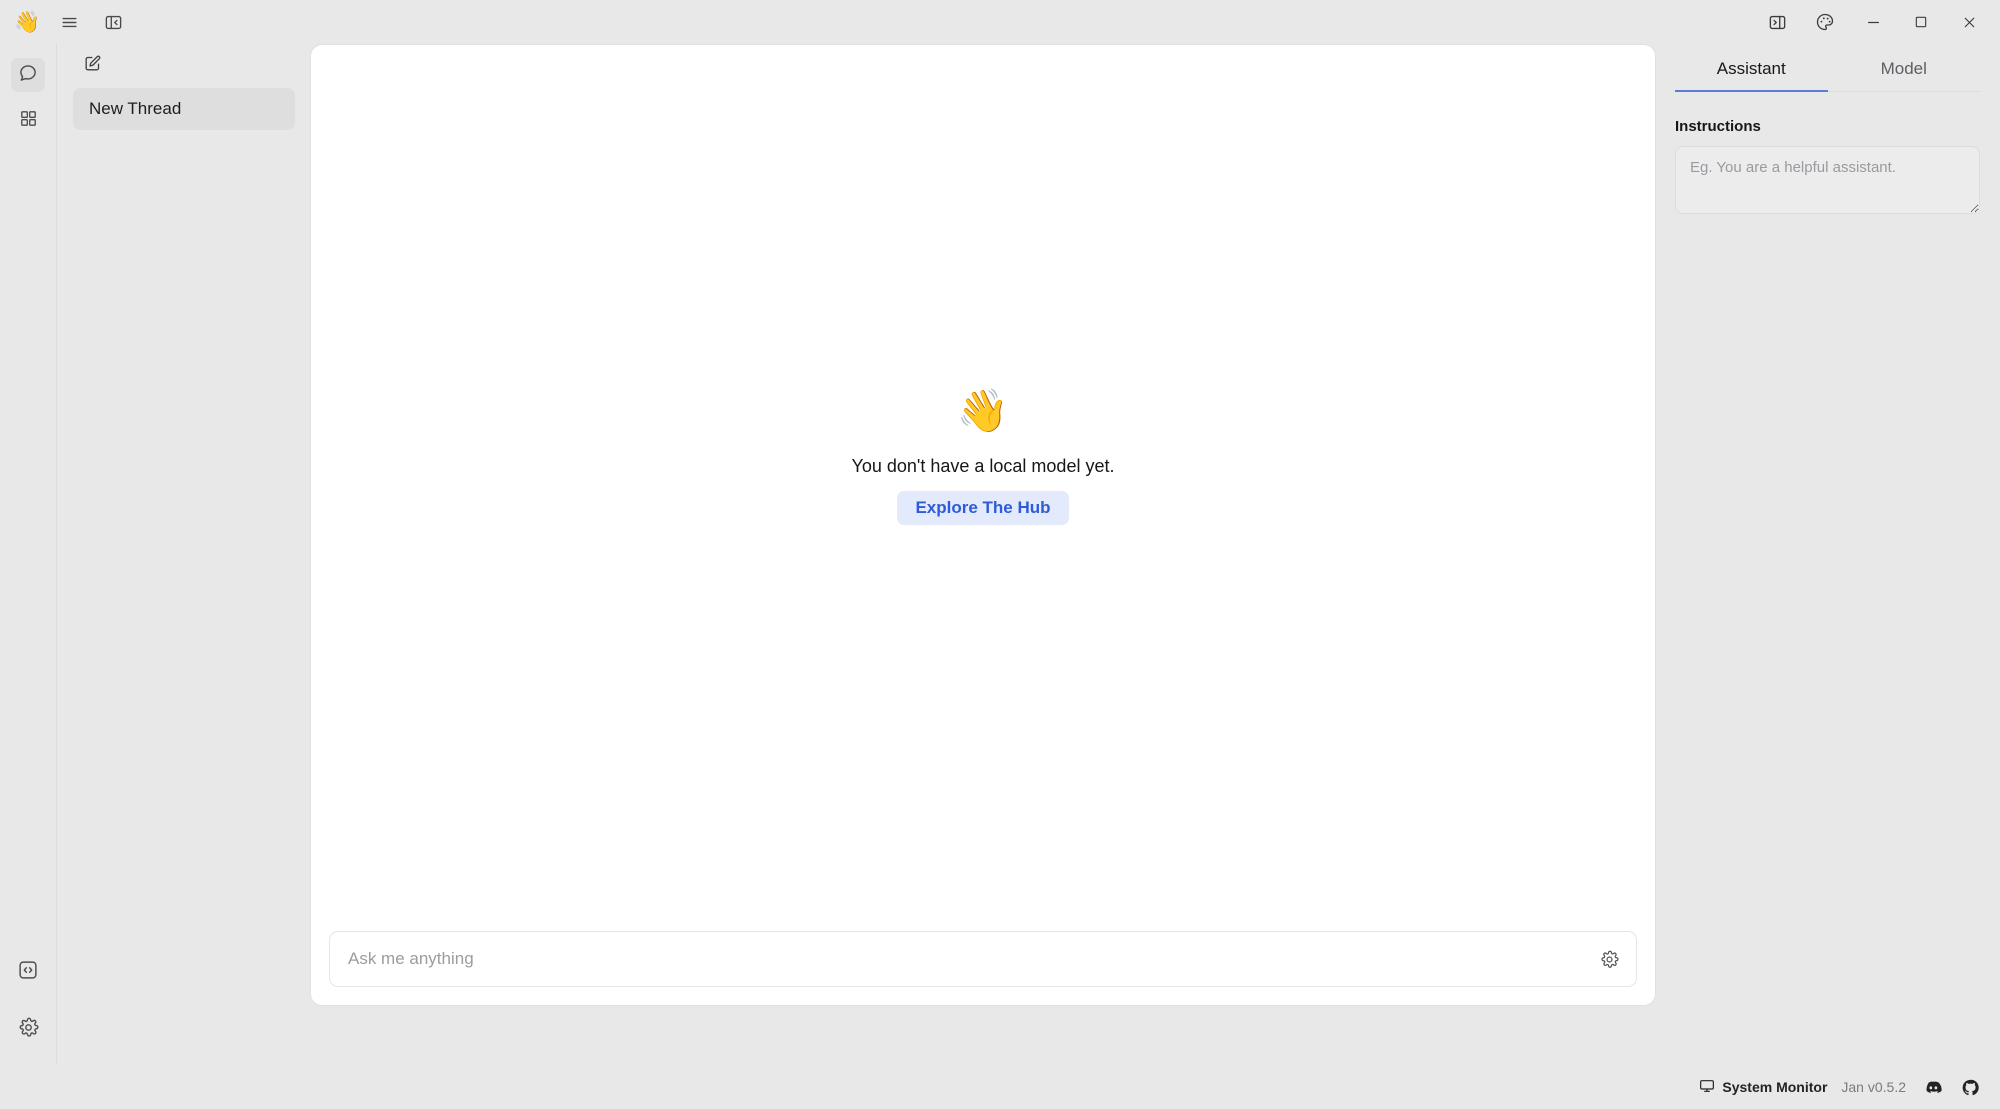 The height and width of the screenshot is (1109, 2000). Describe the element at coordinates (184, 109) in the screenshot. I see `thread-list-item: New Thread` at that location.